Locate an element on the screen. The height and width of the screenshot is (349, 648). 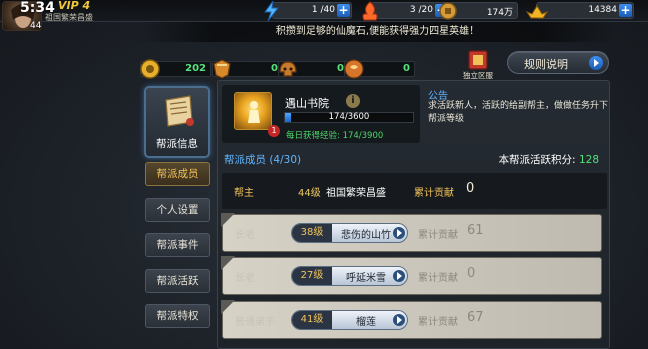
gold-ingot-icon is located at coordinates (537, 12).